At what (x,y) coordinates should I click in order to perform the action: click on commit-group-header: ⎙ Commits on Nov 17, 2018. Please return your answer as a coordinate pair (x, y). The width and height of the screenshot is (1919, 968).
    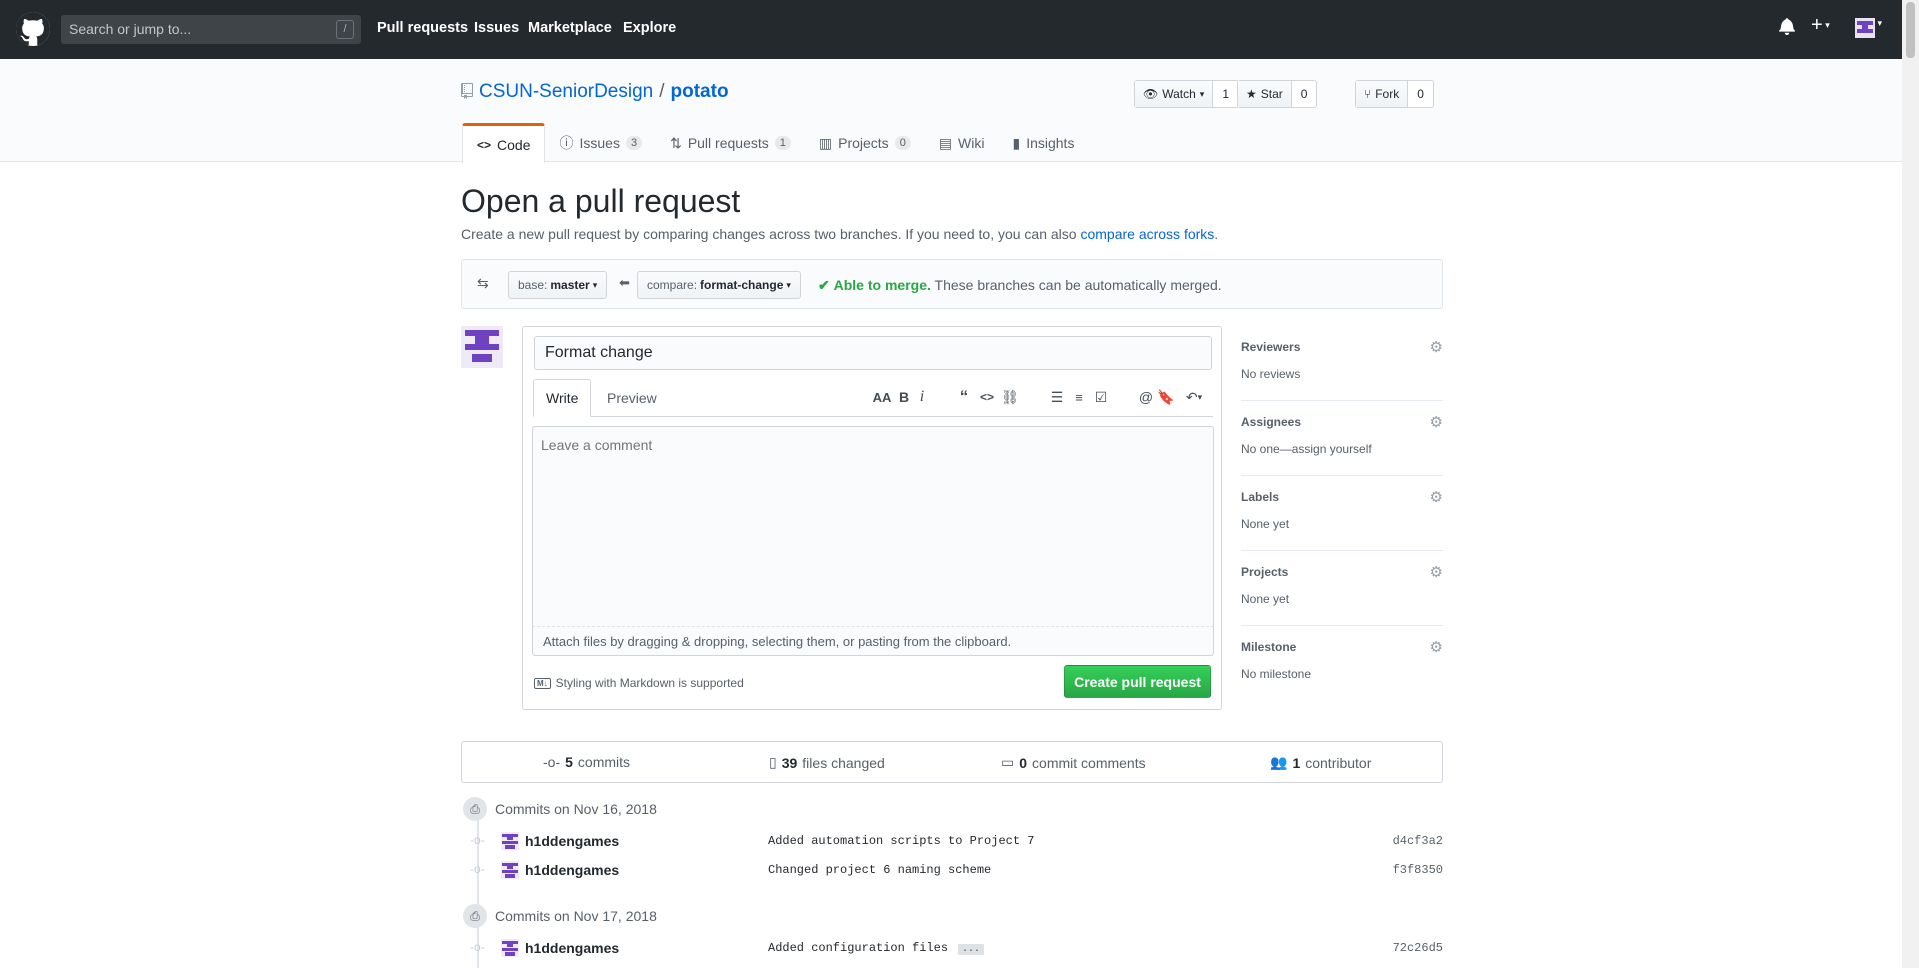
    Looking at the image, I should click on (560, 916).